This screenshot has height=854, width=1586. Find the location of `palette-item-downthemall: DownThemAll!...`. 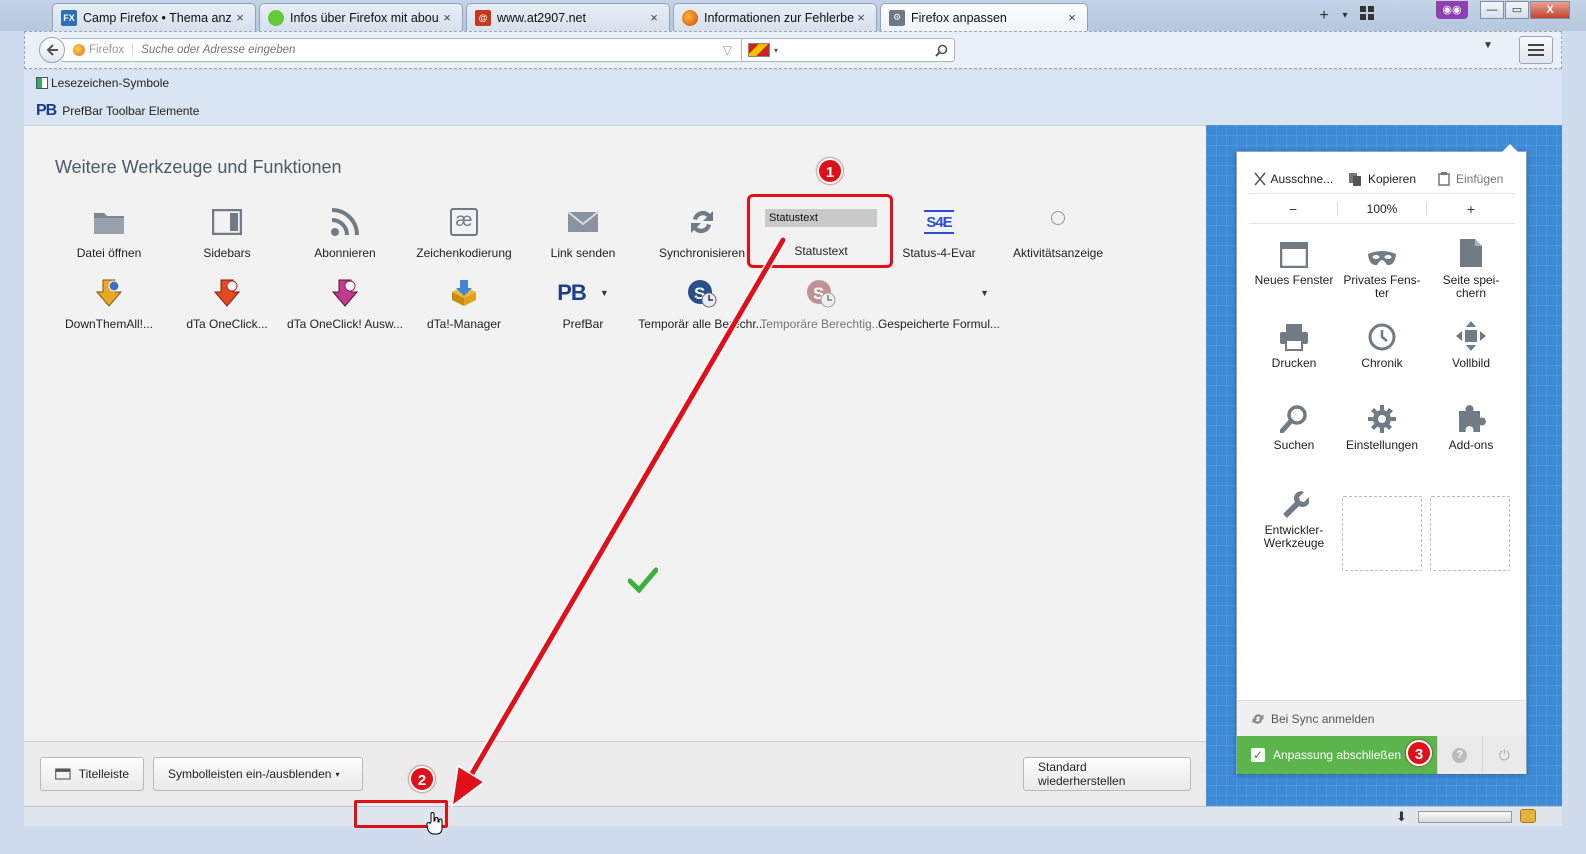

palette-item-downthemall: DownThemAll!... is located at coordinates (109, 302).